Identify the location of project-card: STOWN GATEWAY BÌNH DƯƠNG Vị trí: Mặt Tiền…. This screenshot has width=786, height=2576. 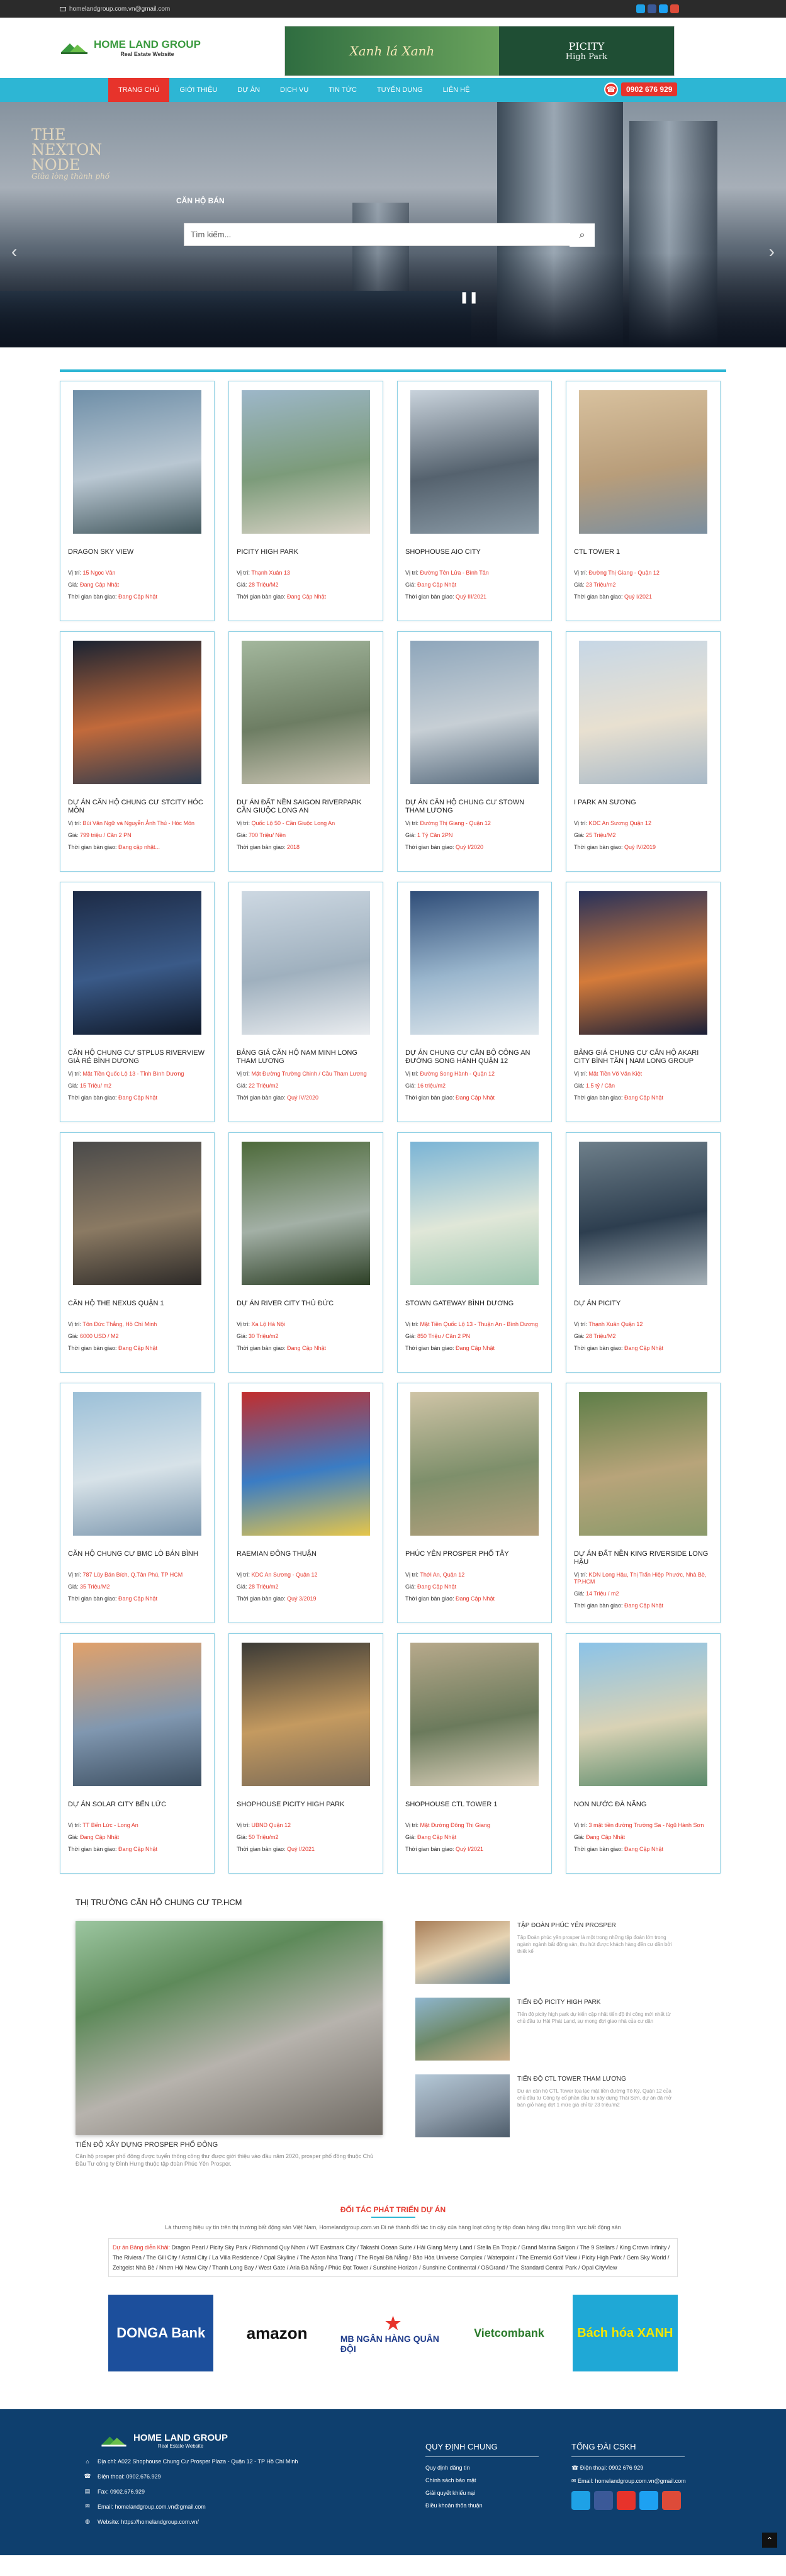
(474, 1252).